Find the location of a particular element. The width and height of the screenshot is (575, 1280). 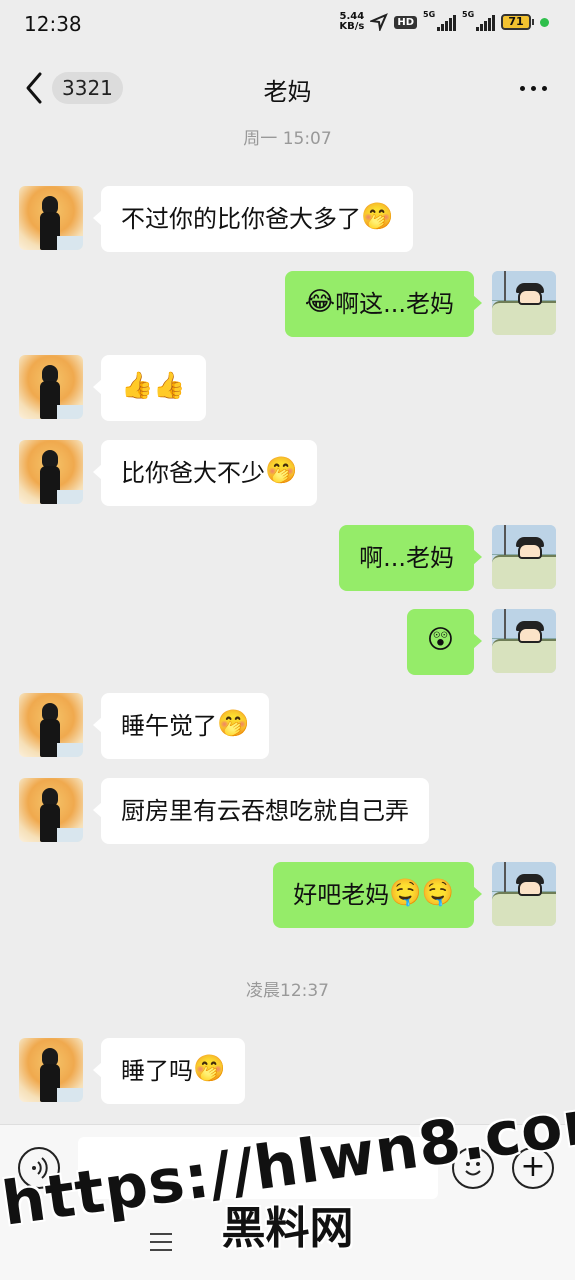

message-timestamp: 周一 15:07 is located at coordinates (287, 139).